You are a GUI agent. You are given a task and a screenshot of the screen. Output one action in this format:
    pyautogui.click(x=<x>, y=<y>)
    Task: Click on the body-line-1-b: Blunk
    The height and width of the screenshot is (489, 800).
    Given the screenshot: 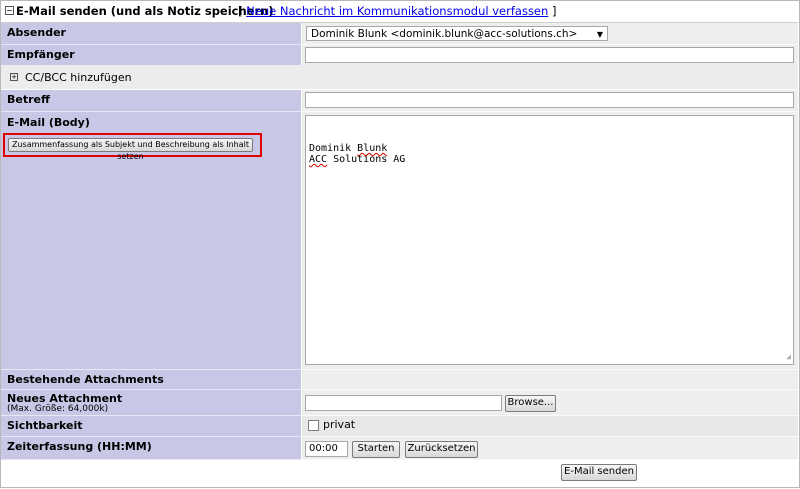 What is the action you would take?
    pyautogui.click(x=372, y=148)
    